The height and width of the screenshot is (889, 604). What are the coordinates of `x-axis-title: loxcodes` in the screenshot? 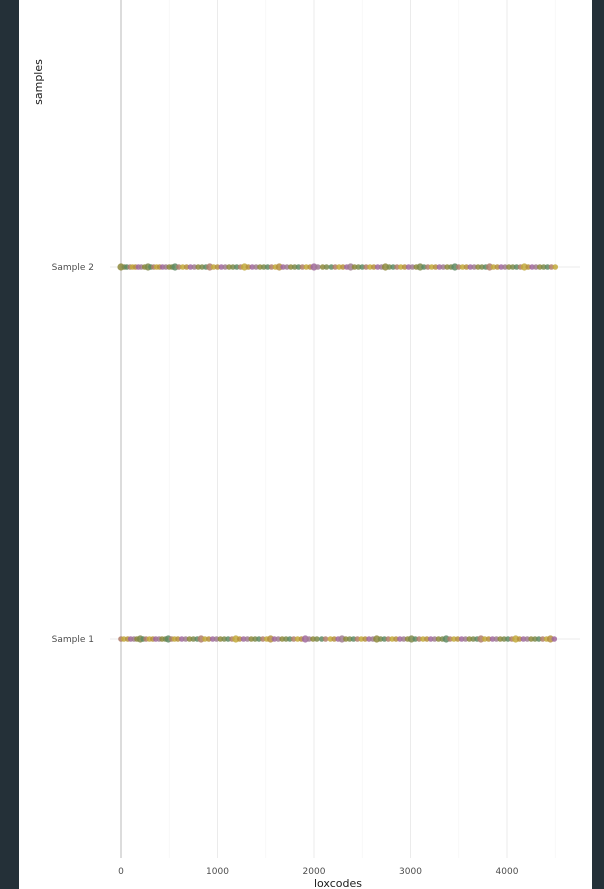 It's located at (338, 883).